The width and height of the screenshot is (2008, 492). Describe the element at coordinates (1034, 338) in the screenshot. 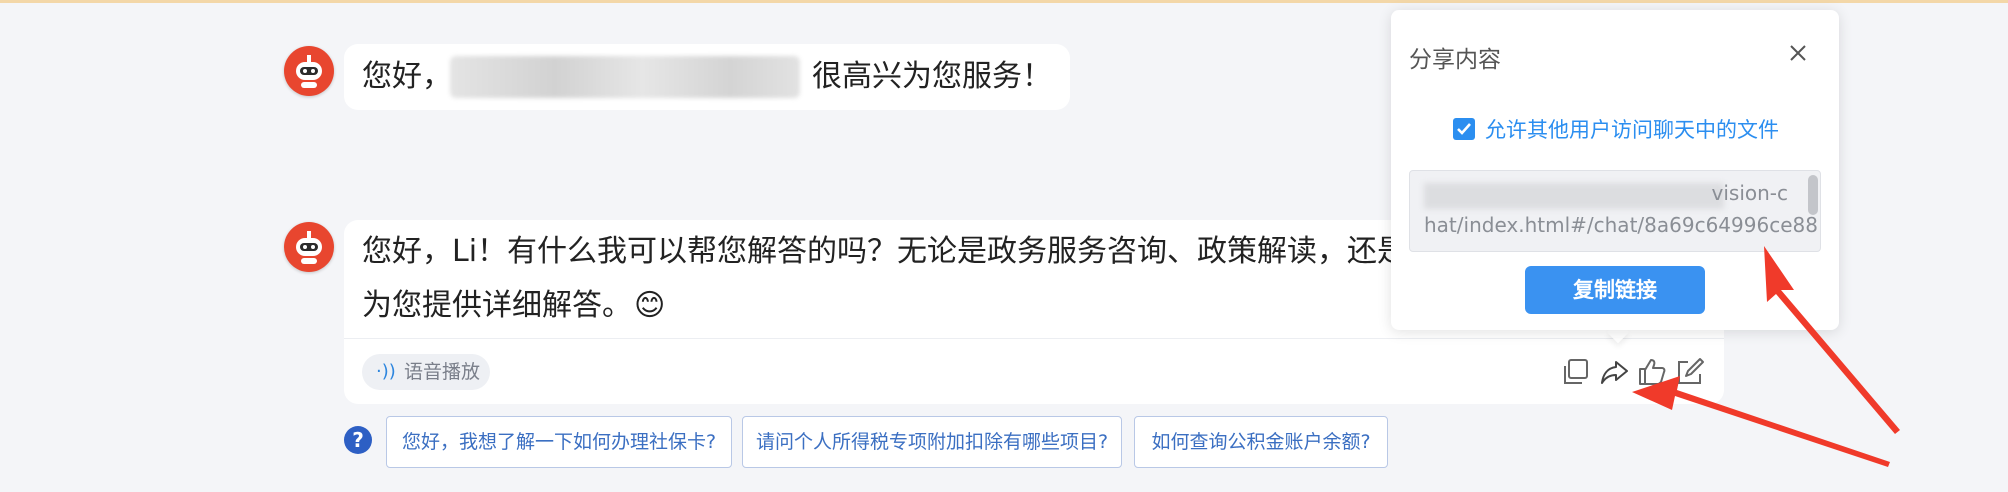

I see `divider` at that location.